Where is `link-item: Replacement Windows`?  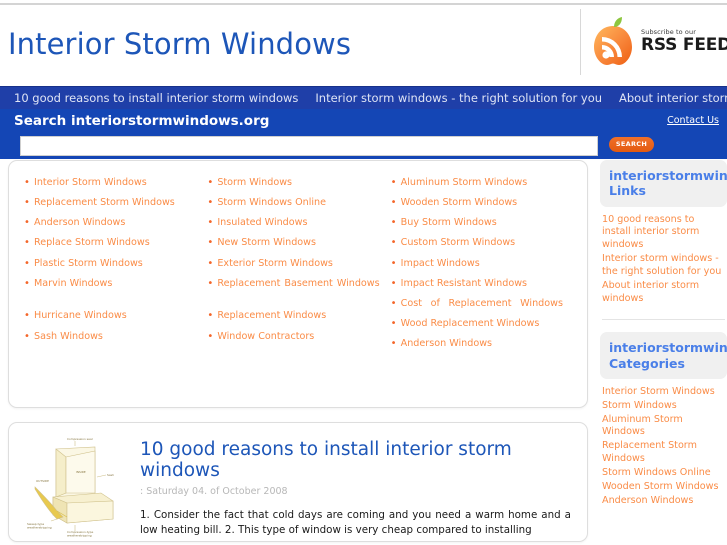 link-item: Replacement Windows is located at coordinates (294, 316).